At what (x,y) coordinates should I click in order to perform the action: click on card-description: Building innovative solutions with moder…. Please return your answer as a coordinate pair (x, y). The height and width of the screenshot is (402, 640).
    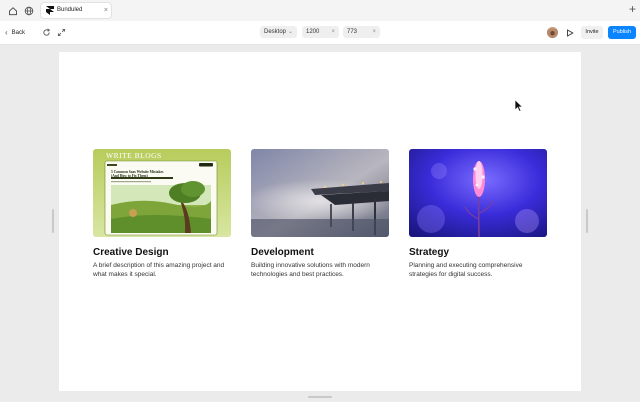
    Looking at the image, I should click on (310, 270).